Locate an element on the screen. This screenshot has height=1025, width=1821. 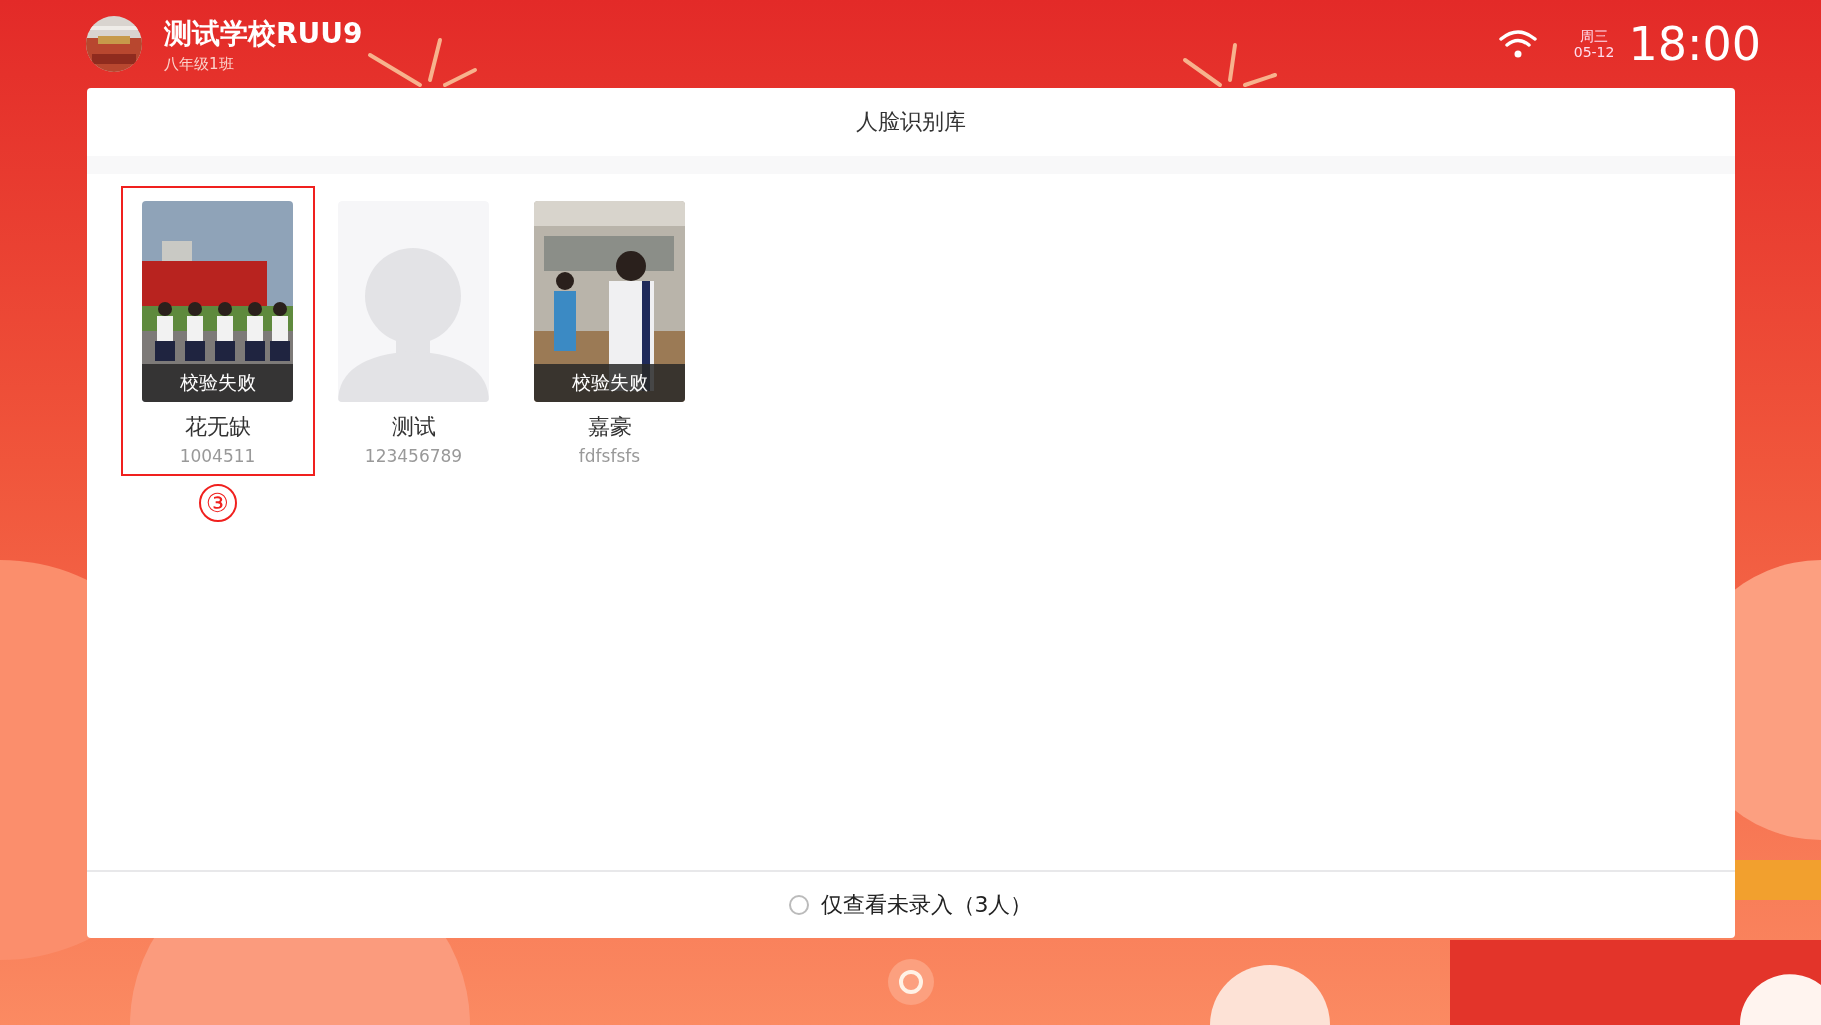
person-card: 测试 123456789 is located at coordinates (413, 331).